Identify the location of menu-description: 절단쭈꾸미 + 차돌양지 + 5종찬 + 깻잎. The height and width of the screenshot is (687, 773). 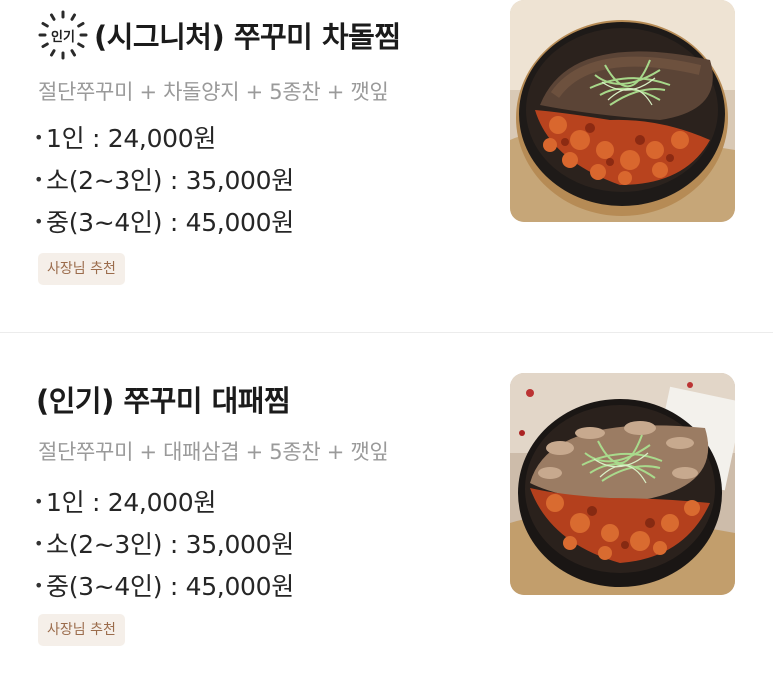
(213, 92).